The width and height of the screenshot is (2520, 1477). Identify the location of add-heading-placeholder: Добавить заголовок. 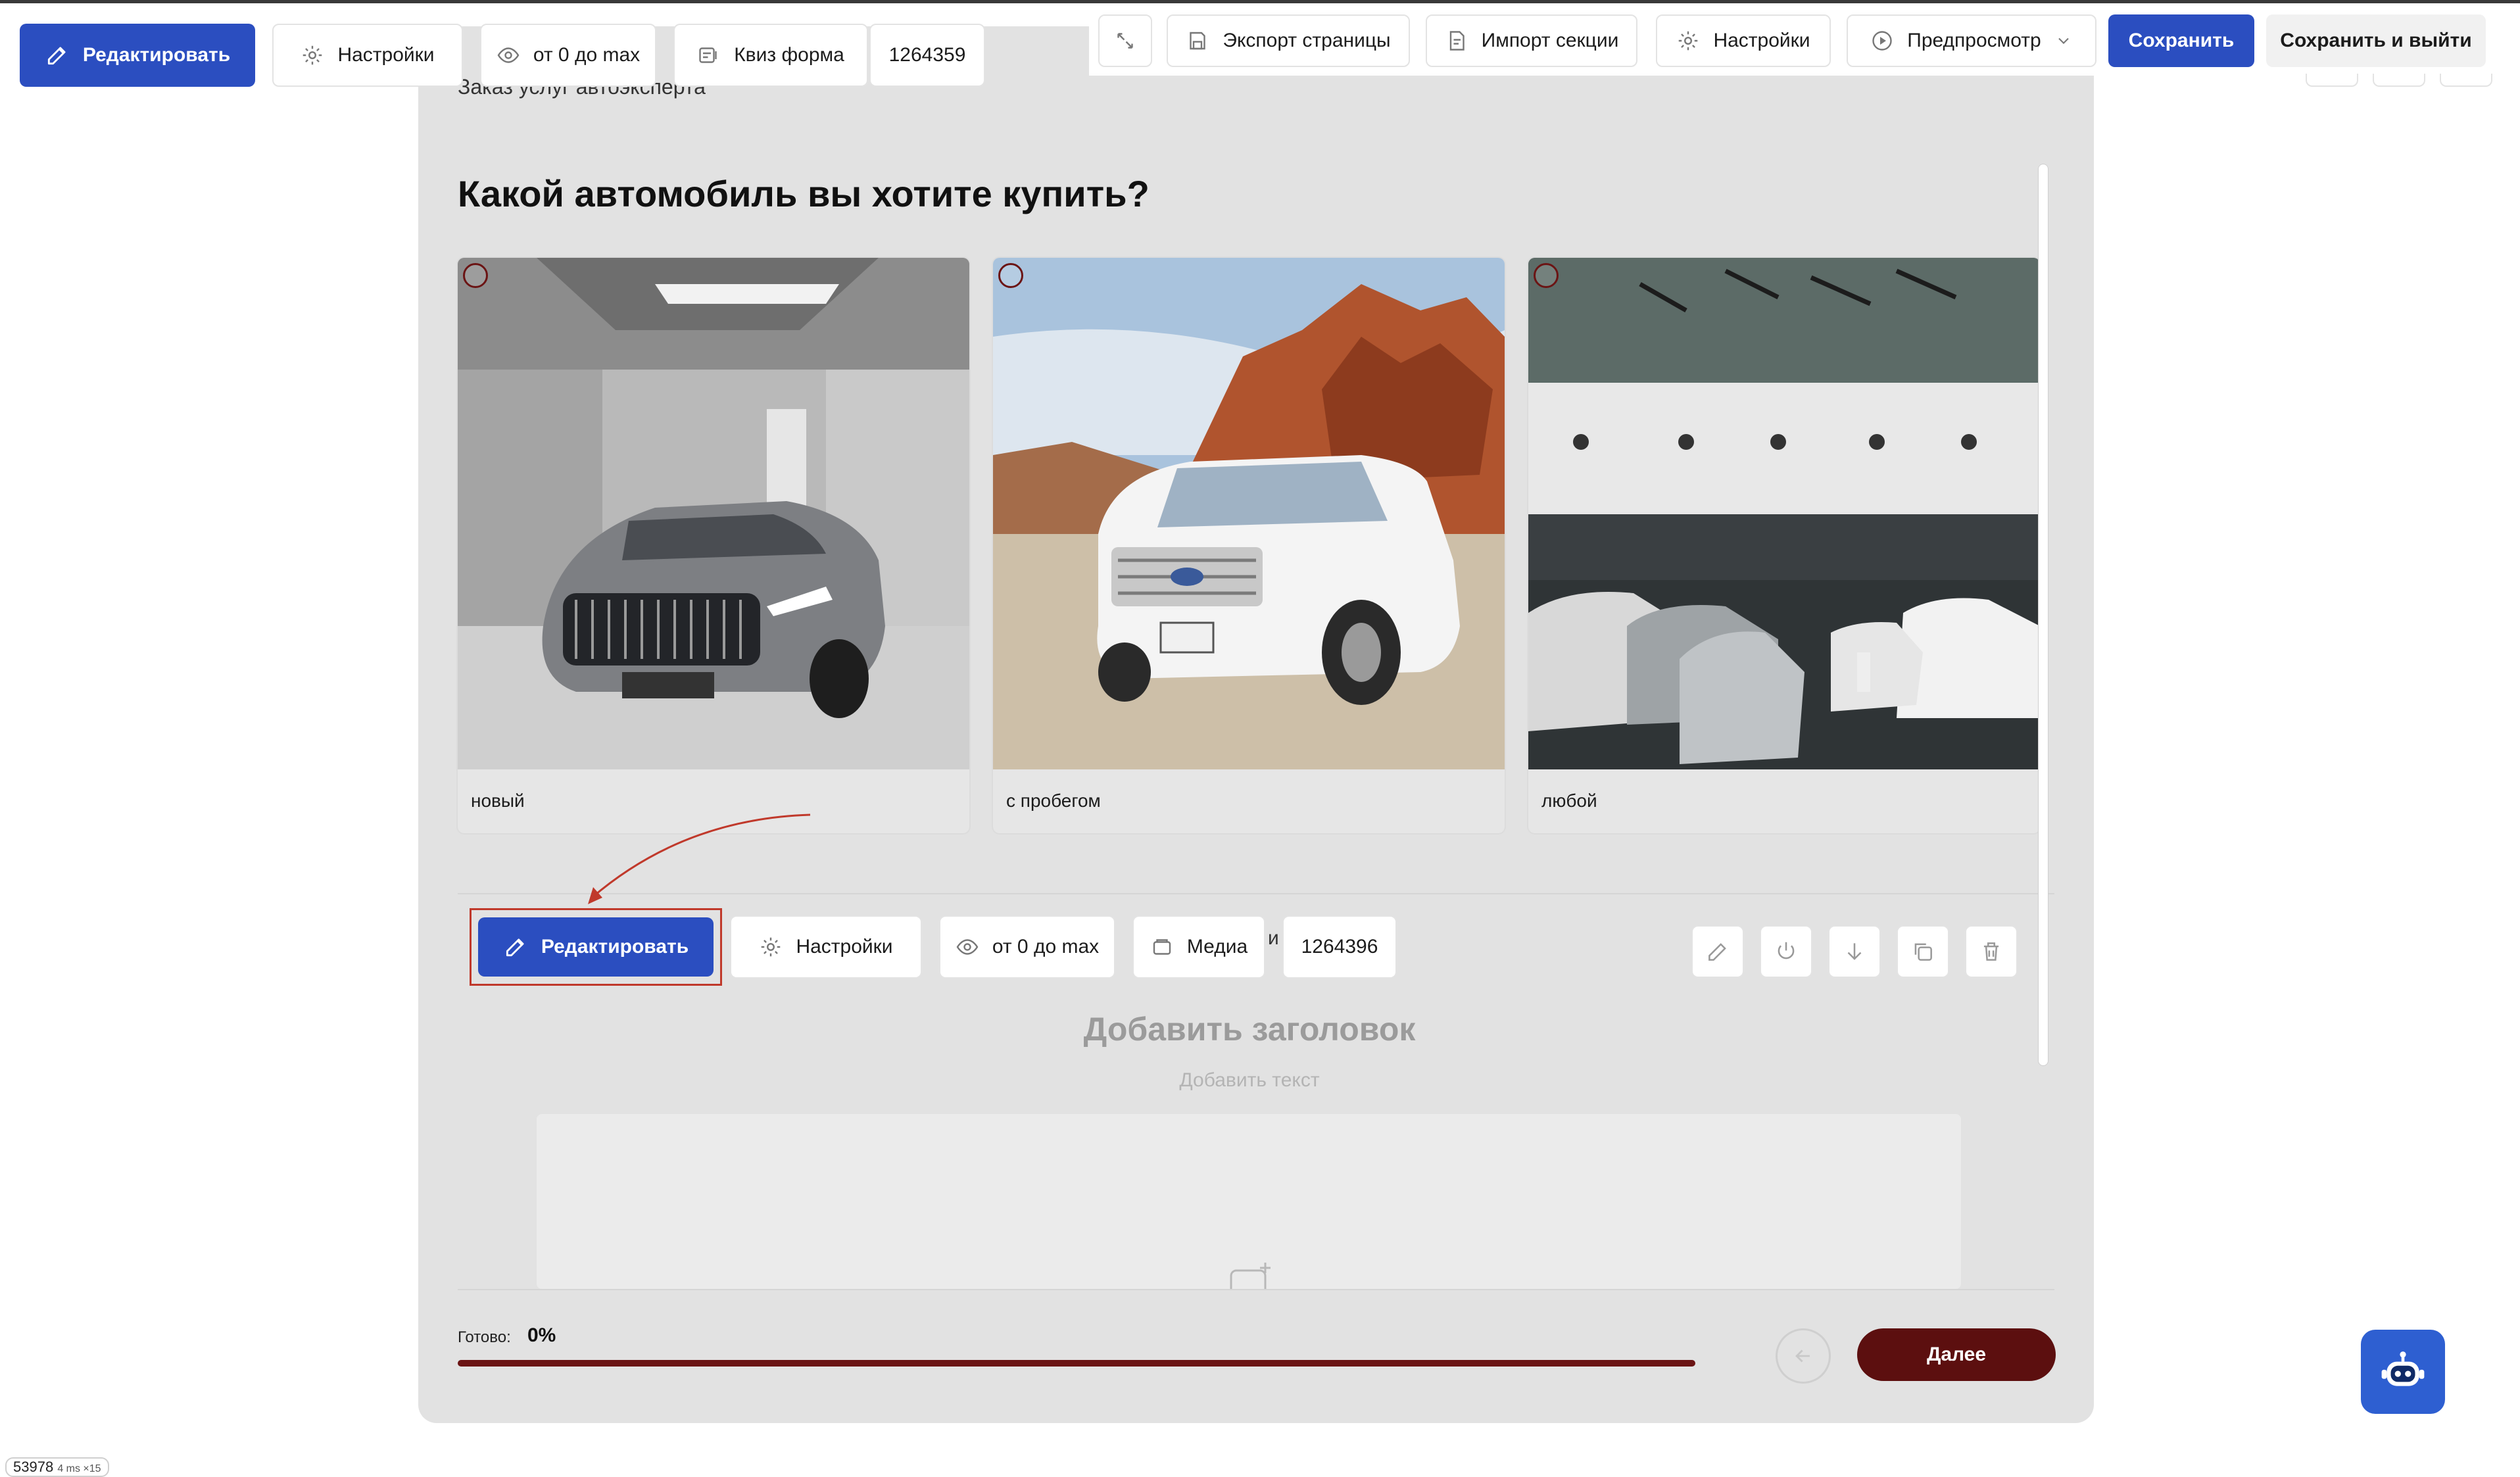
(1249, 1029).